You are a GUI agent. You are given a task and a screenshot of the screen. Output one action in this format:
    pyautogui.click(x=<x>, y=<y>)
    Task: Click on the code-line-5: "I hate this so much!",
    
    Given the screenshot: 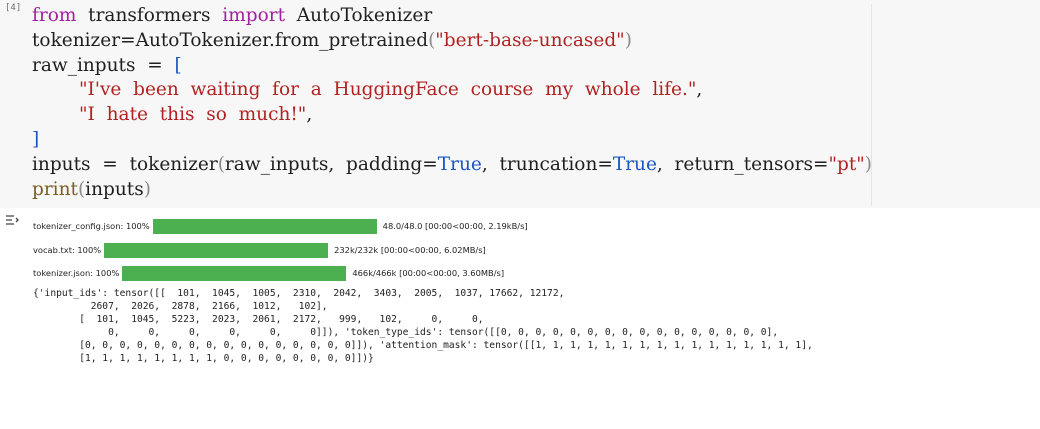 What is the action you would take?
    pyautogui.click(x=172, y=114)
    